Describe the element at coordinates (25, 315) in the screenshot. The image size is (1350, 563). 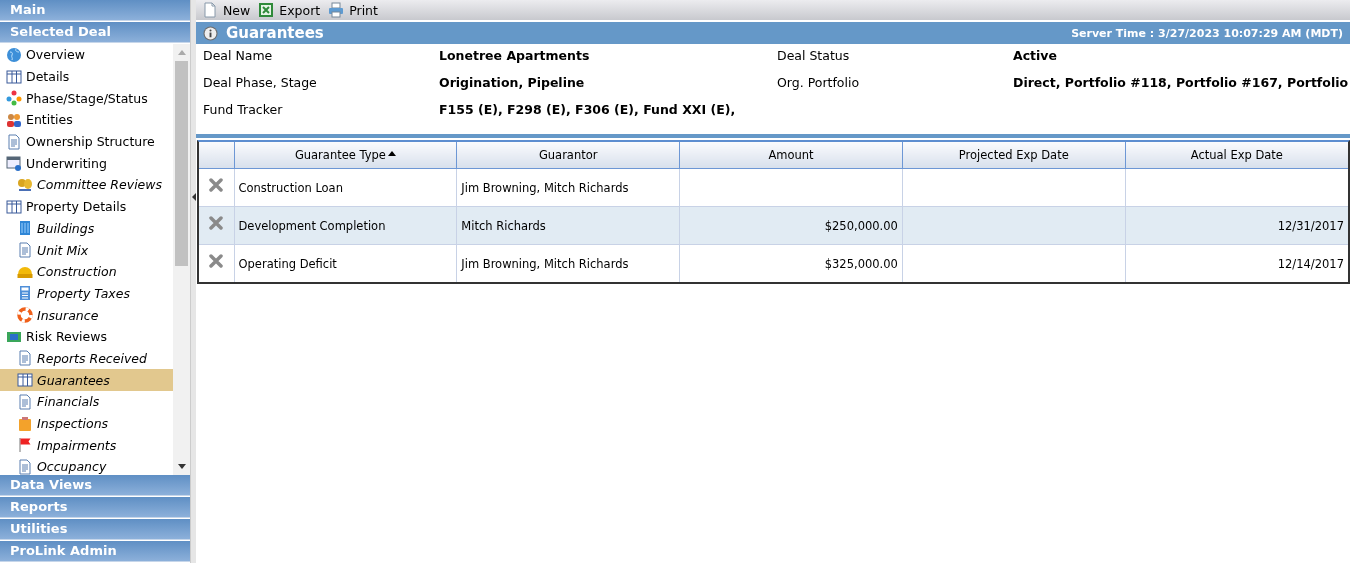
I see `ring-icon` at that location.